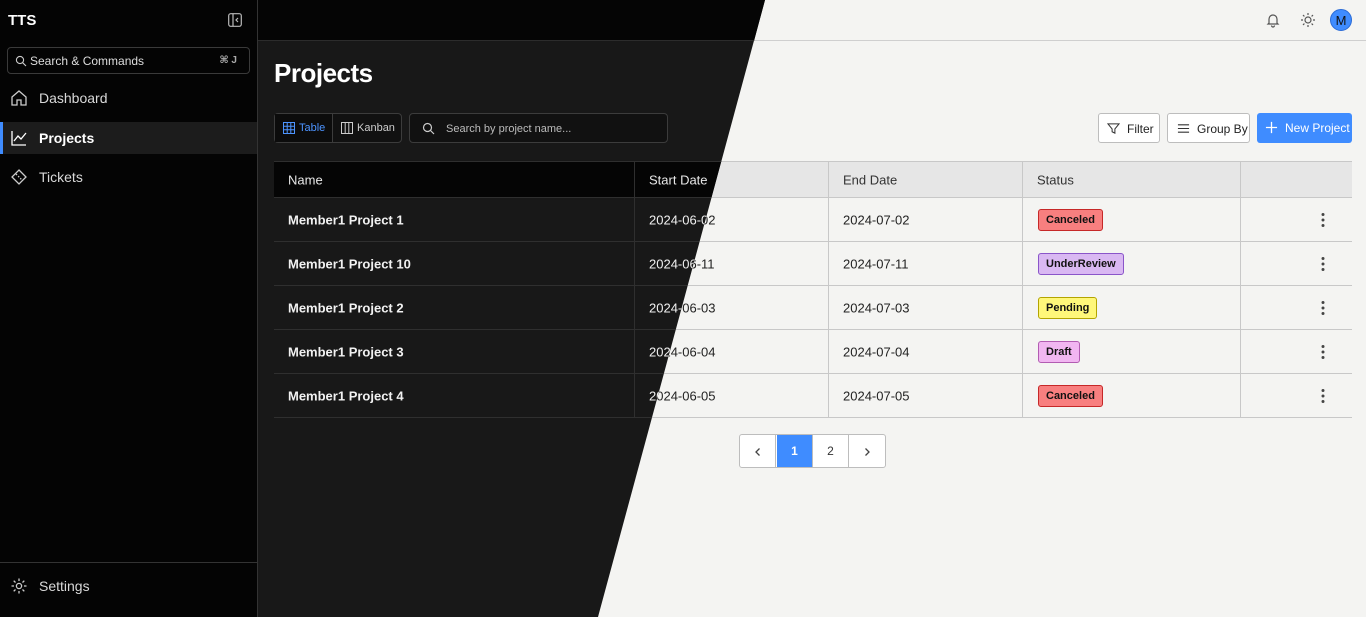 This screenshot has width=1366, height=617. I want to click on end-date-cell: 2024-07-04, so click(925, 351).